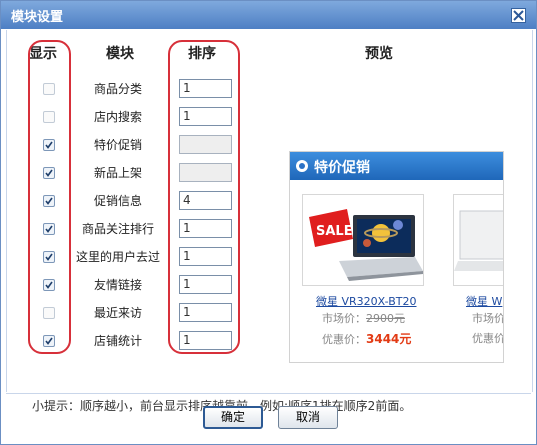  What do you see at coordinates (117, 285) in the screenshot?
I see `module-name: 友情链接` at bounding box center [117, 285].